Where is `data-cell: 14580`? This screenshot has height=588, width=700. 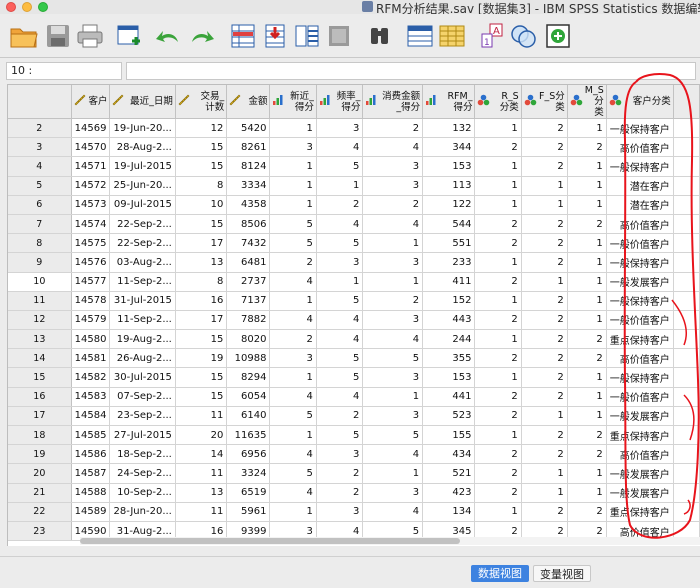
data-cell: 14580 is located at coordinates (91, 339).